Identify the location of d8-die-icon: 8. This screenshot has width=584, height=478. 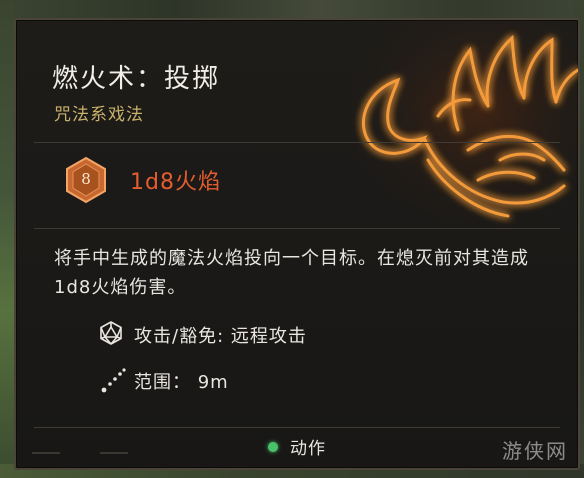
(86, 180).